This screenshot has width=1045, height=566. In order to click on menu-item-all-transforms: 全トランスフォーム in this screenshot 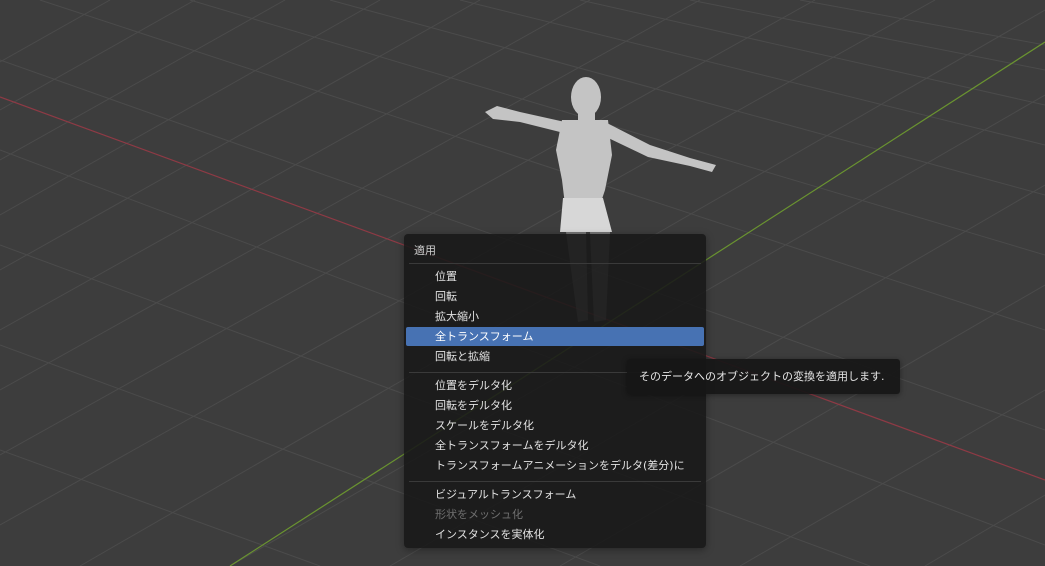, I will do `click(555, 336)`.